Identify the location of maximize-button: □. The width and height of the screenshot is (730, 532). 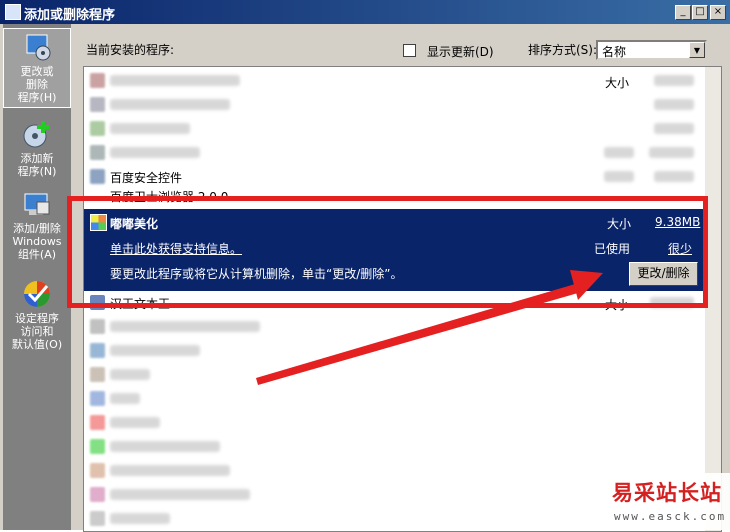
(700, 12).